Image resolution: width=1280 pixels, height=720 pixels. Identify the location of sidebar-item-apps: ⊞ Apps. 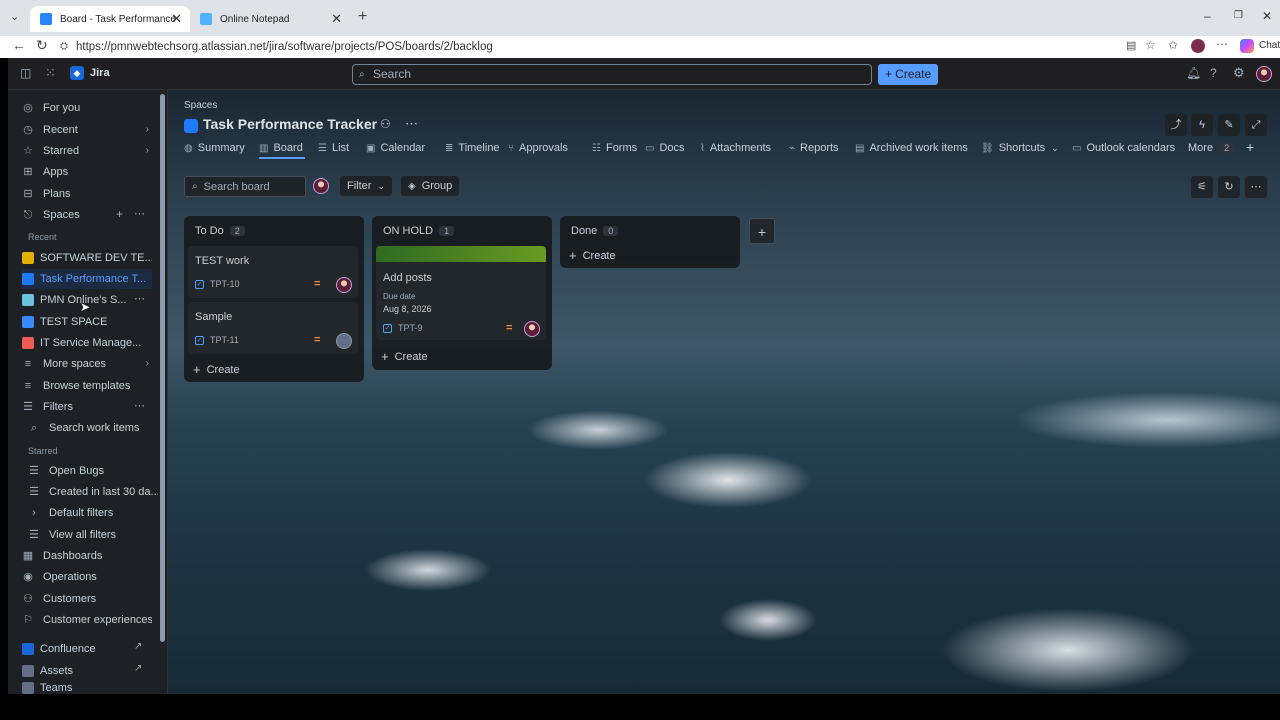
(87, 172).